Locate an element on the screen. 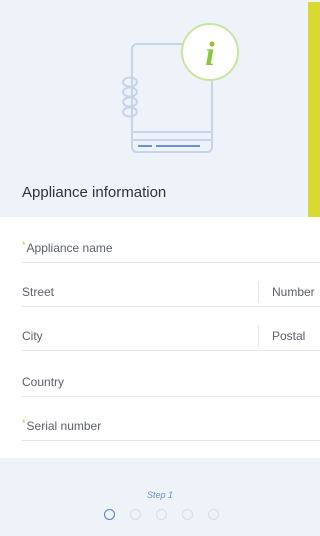  svg-text: i is located at coordinates (210, 54).